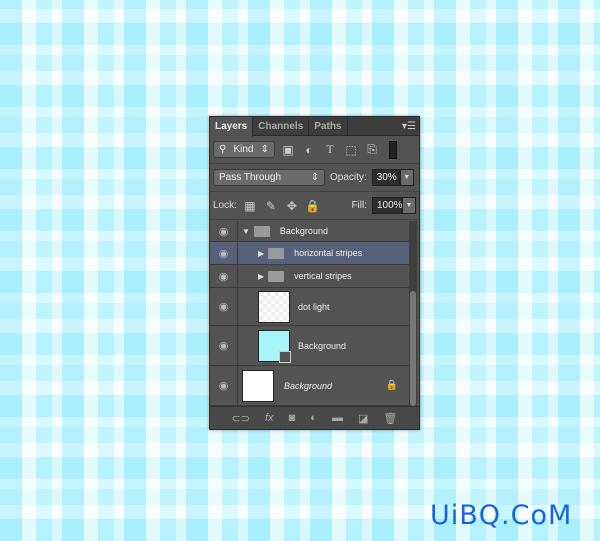 The height and width of the screenshot is (541, 600). I want to click on scrollbar, so click(413, 313).